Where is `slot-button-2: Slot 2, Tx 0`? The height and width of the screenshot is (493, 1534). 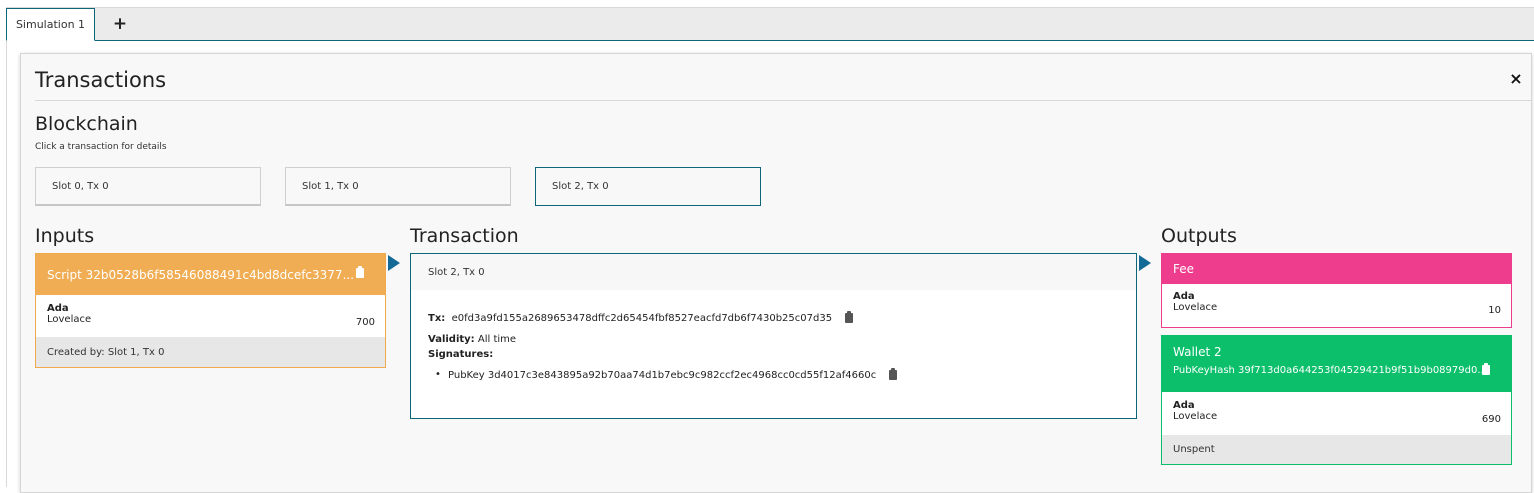 slot-button-2: Slot 2, Tx 0 is located at coordinates (648, 186).